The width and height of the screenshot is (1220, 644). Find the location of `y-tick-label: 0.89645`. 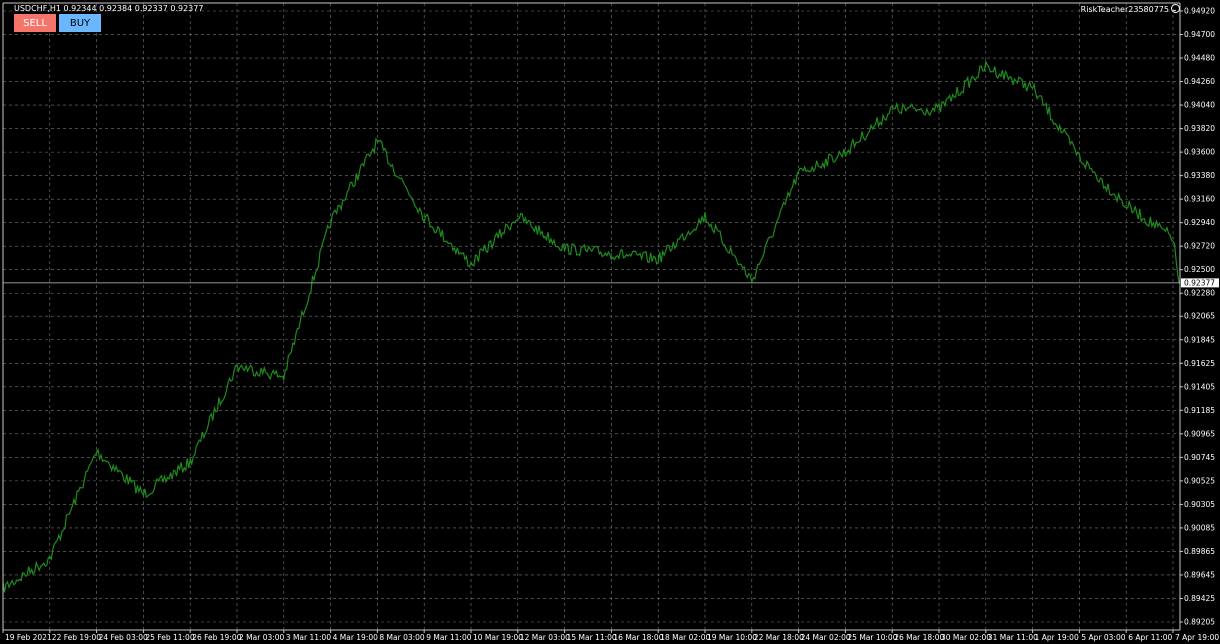

y-tick-label: 0.89645 is located at coordinates (1199, 574).